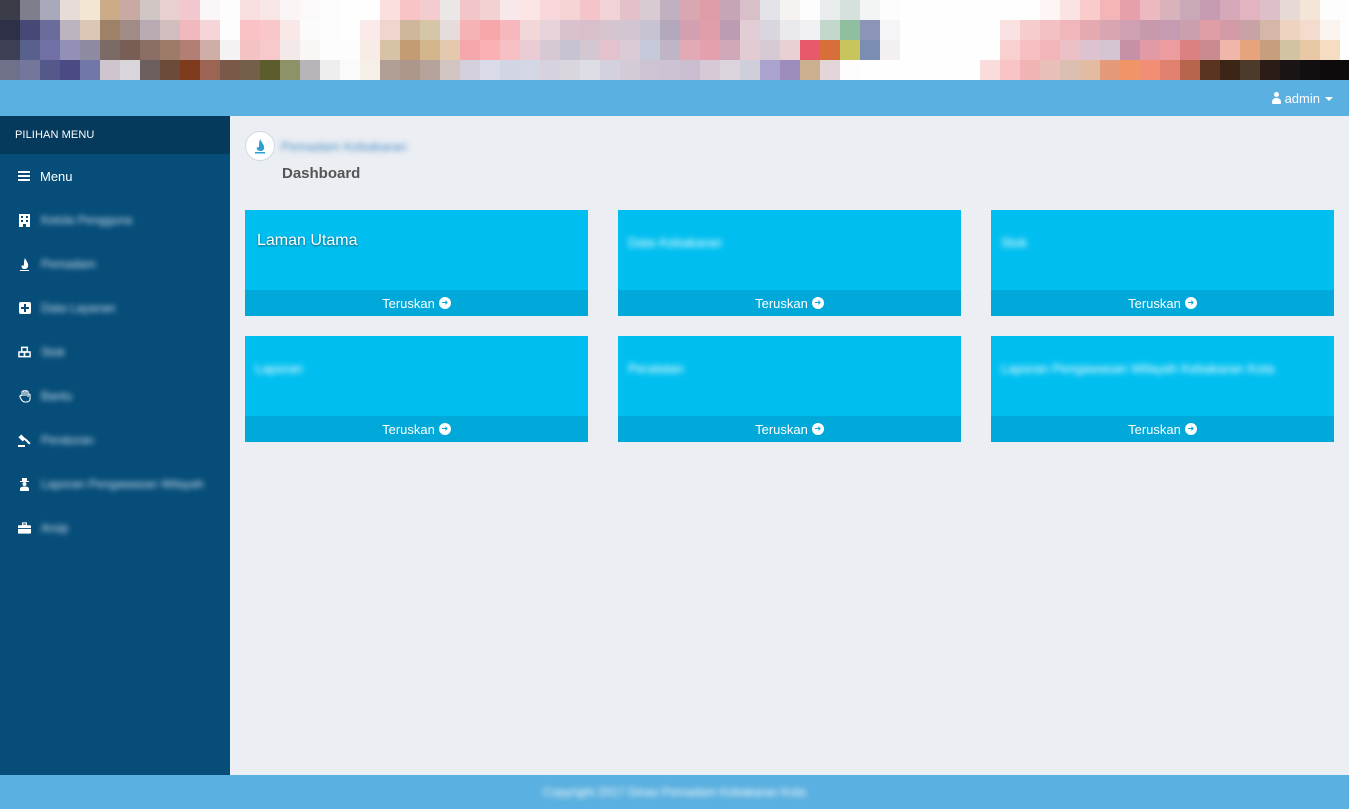 The width and height of the screenshot is (1349, 809). I want to click on dashboard-tile: Peralatan Teruskan, so click(789, 389).